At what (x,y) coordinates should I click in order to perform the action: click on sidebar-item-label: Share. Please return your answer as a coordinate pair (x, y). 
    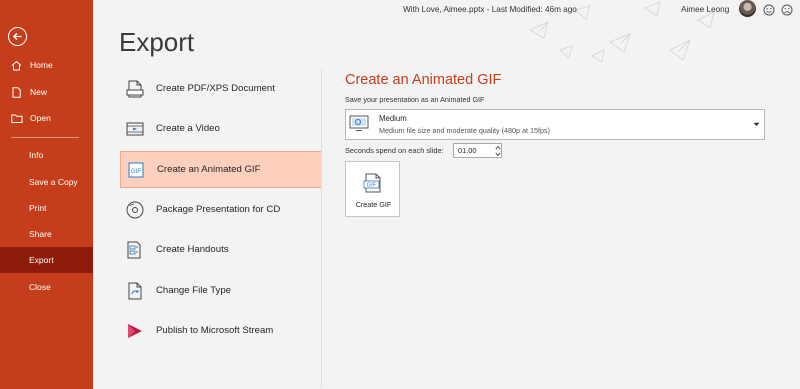
    Looking at the image, I should click on (40, 234).